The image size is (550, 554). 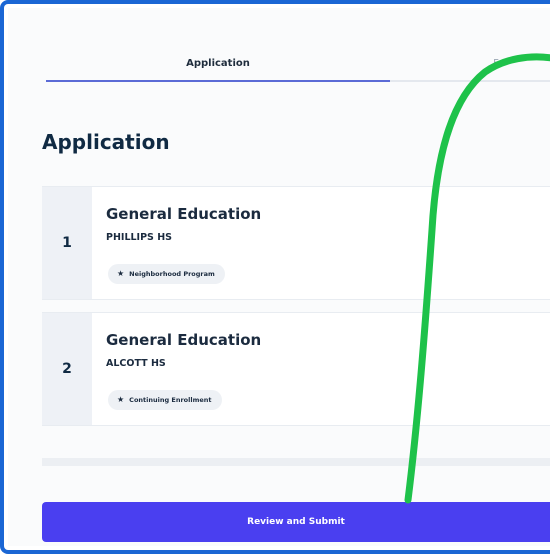 What do you see at coordinates (139, 237) in the screenshot?
I see `school-name: PHILLIPS HS` at bounding box center [139, 237].